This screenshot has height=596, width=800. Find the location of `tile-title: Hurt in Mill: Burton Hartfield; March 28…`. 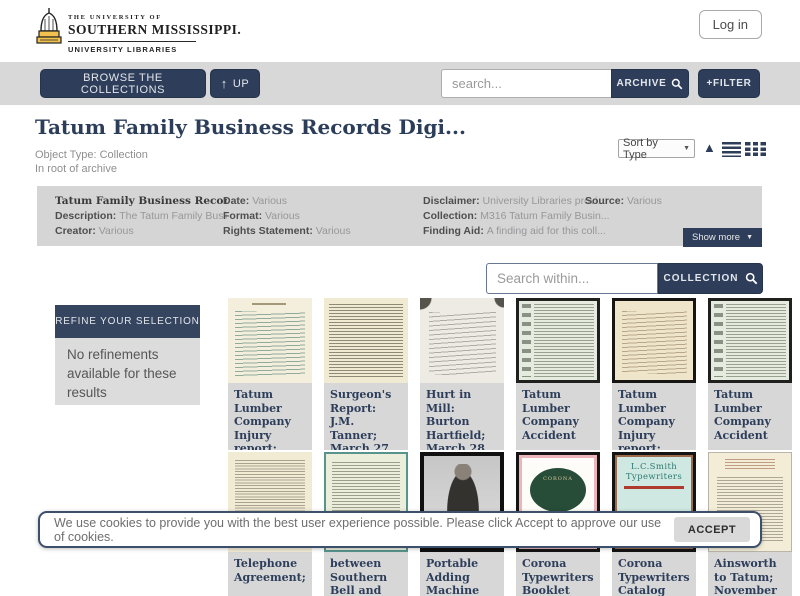

tile-title: Hurt in Mill: Burton Hartfield; March 28… is located at coordinates (462, 416).